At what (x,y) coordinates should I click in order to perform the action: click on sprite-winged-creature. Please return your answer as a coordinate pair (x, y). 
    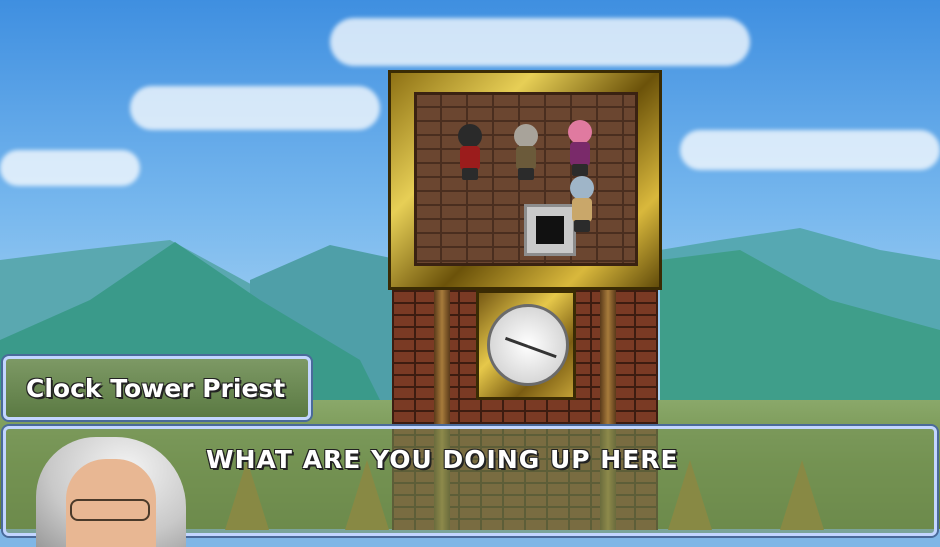
    Looking at the image, I should click on (582, 203).